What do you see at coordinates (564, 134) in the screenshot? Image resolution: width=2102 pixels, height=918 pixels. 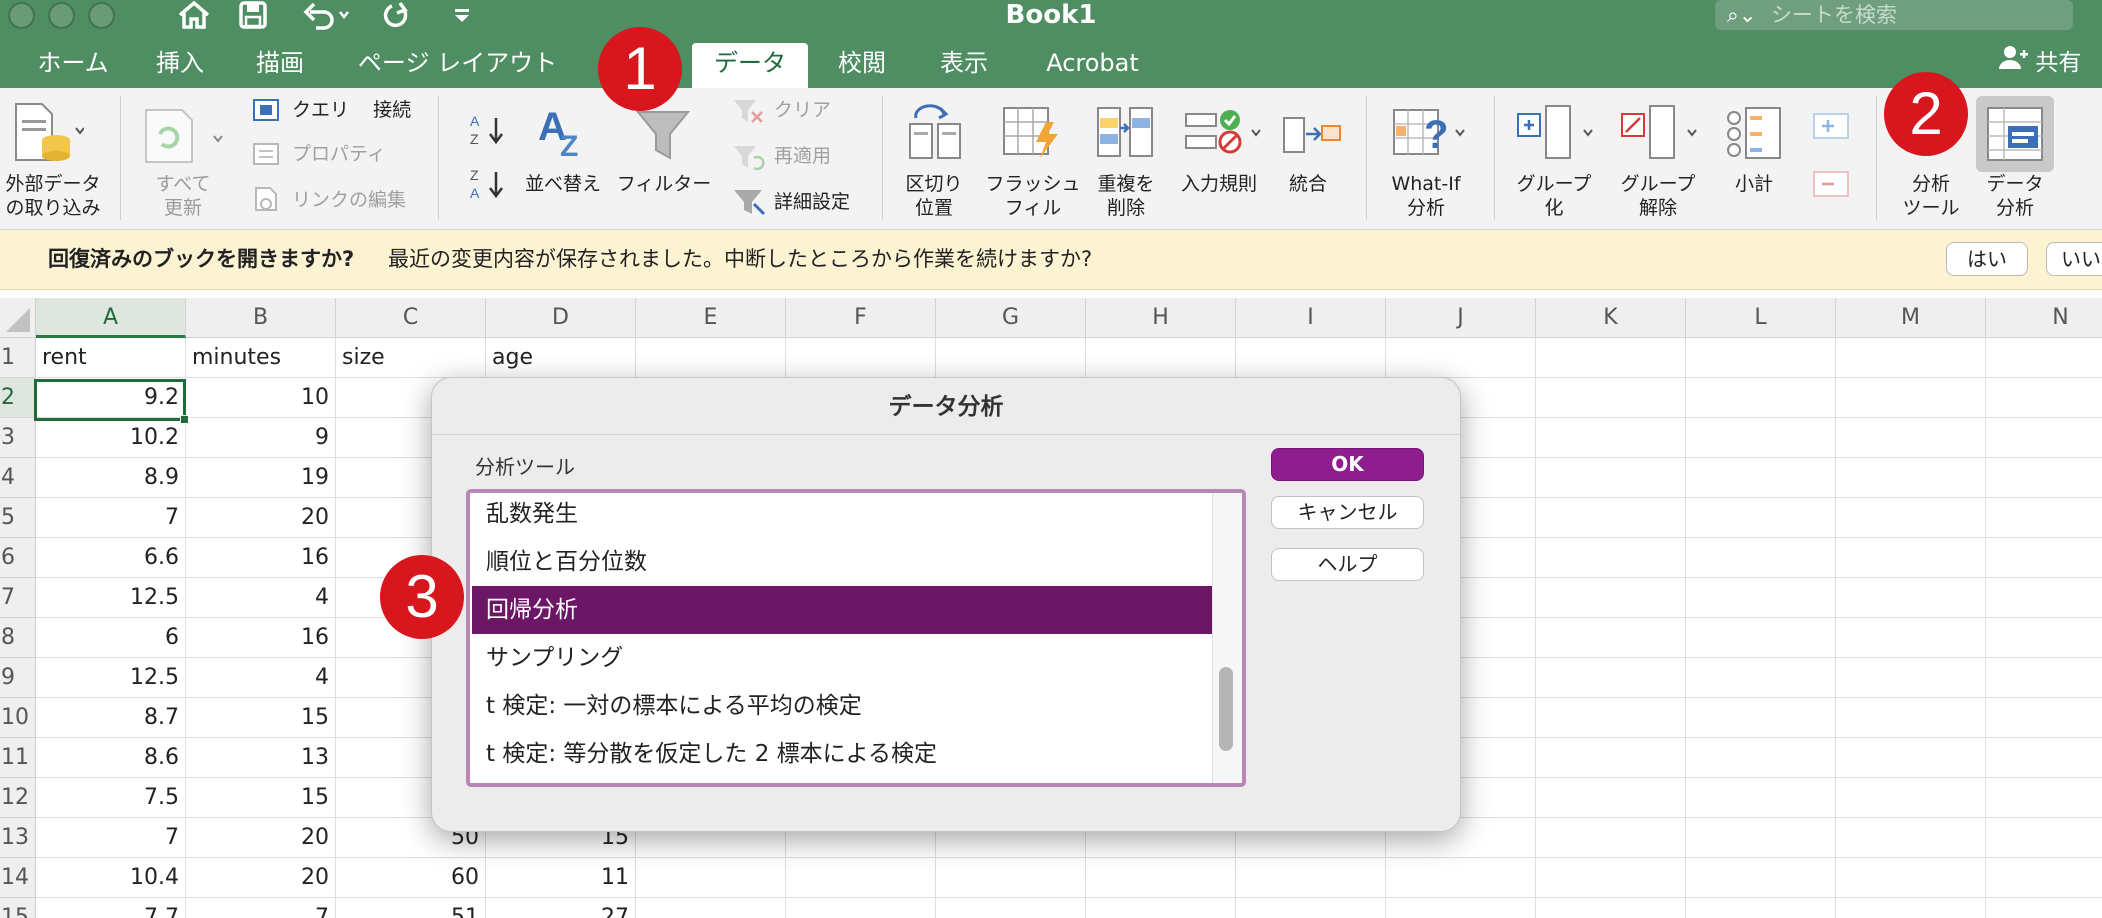 I see `sort-icon: AZ` at bounding box center [564, 134].